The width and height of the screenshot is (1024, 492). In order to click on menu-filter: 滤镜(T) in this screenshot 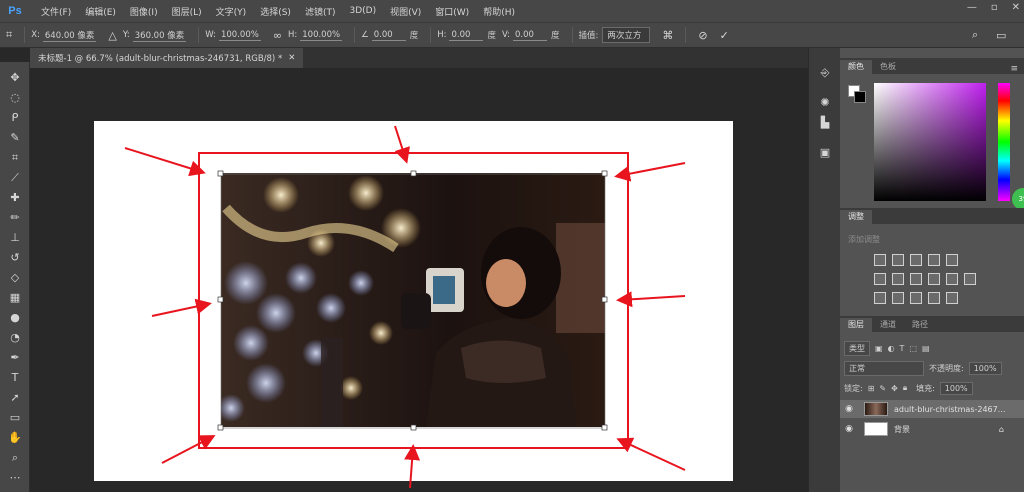, I will do `click(320, 11)`.